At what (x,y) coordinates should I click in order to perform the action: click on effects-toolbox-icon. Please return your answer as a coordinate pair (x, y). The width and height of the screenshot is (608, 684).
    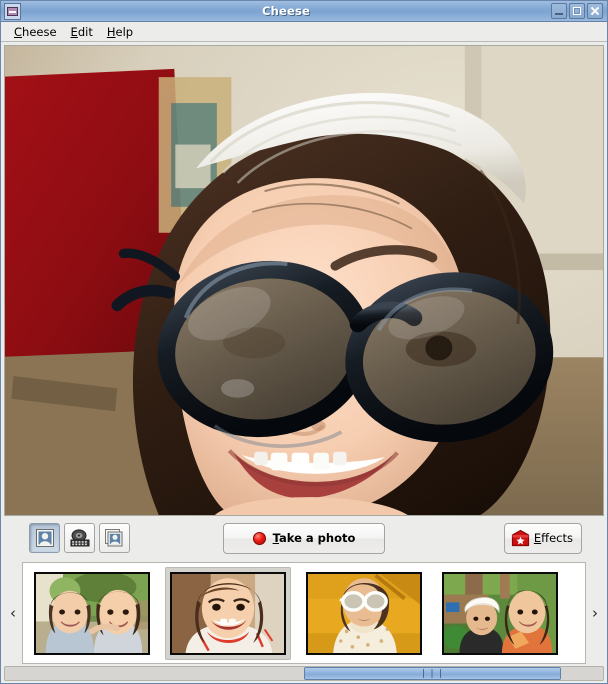
    Looking at the image, I should click on (520, 538).